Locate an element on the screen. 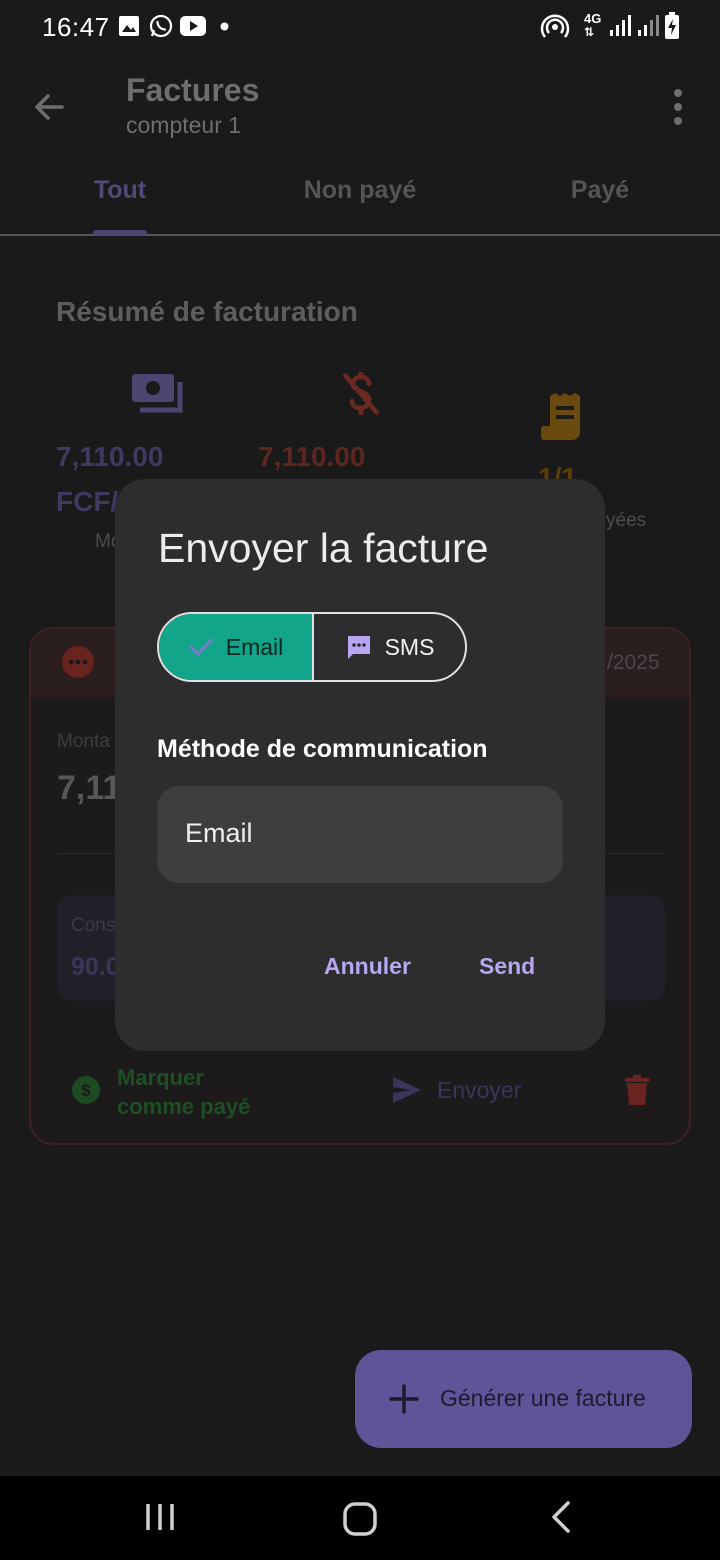 The height and width of the screenshot is (1560, 720). dollar-circle-icon: $ is located at coordinates (86, 1090).